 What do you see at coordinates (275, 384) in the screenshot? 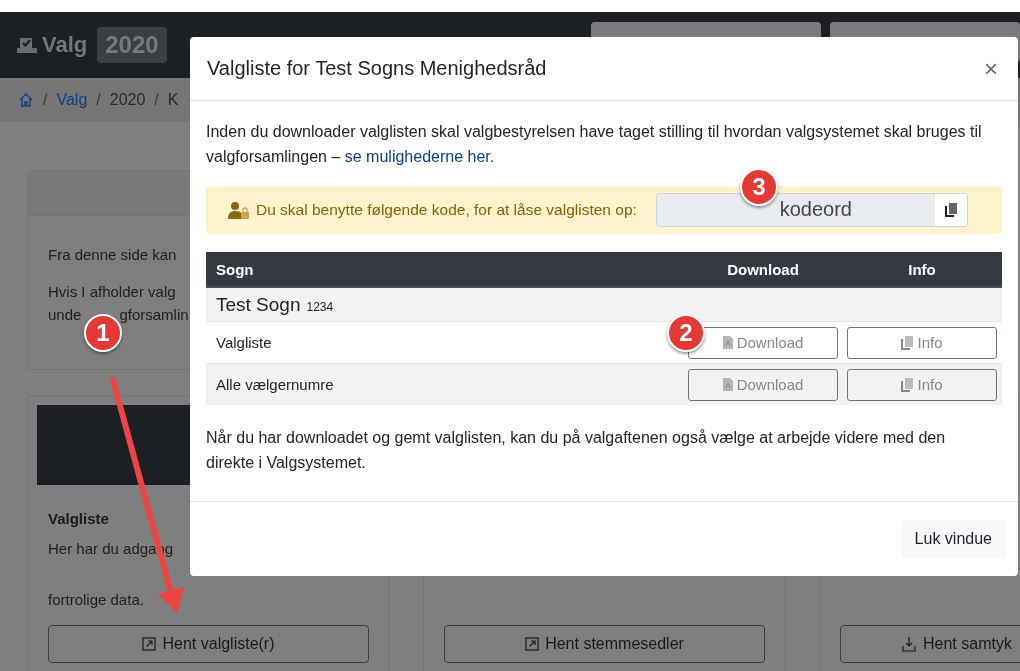
I see `table-cell-text: Alle vælgernumre` at bounding box center [275, 384].